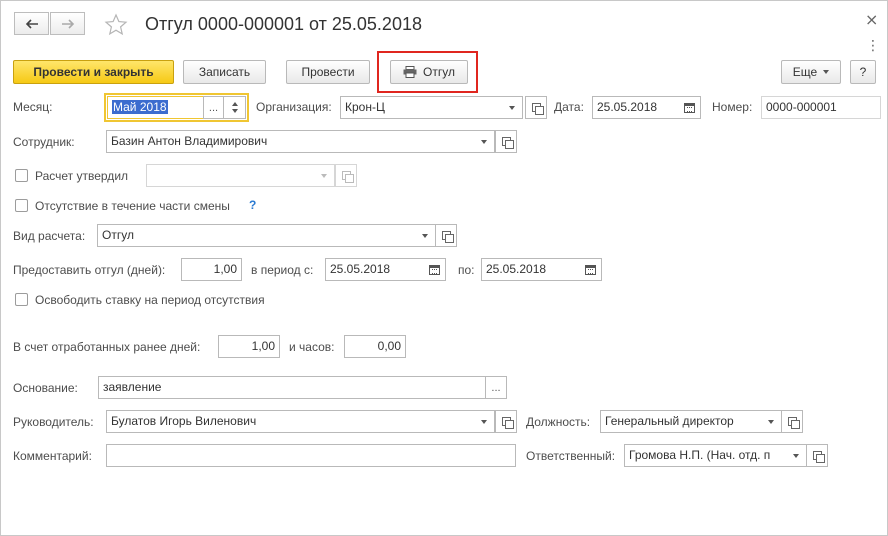 The image size is (888, 536). I want to click on calc-type-dropdown-button, so click(425, 235).